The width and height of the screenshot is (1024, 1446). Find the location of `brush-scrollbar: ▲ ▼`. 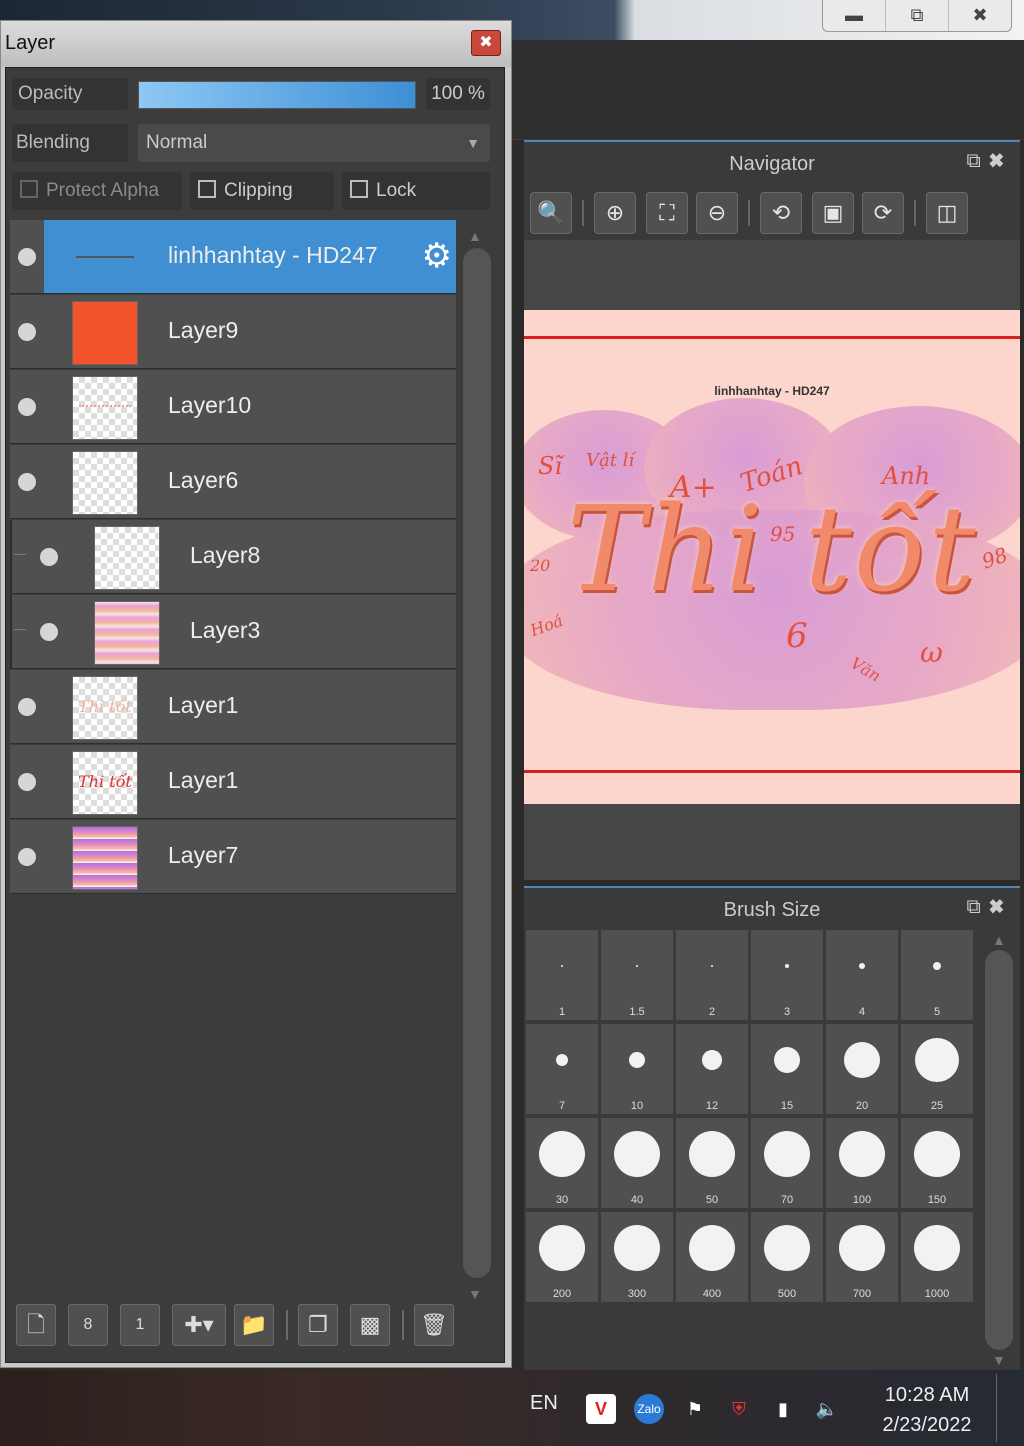

brush-scrollbar: ▲ ▼ is located at coordinates (999, 1150).